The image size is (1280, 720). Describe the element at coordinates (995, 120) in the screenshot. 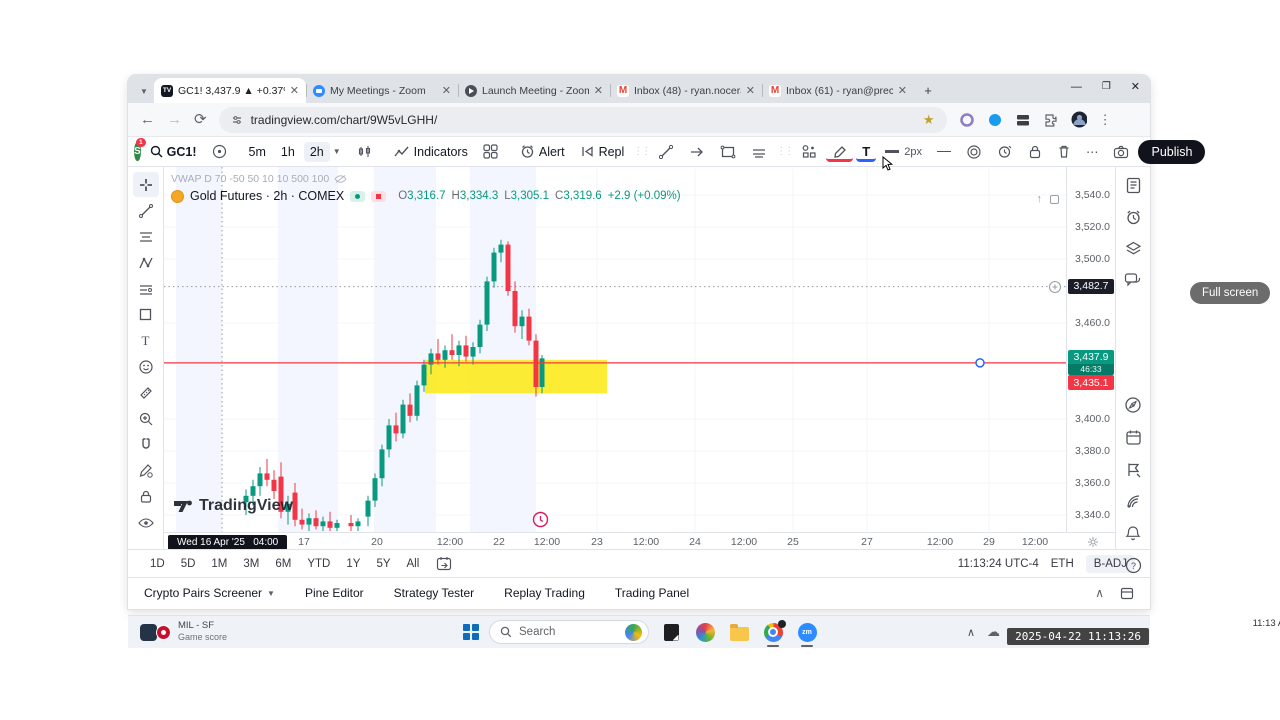

I see `extension-b-icon` at that location.